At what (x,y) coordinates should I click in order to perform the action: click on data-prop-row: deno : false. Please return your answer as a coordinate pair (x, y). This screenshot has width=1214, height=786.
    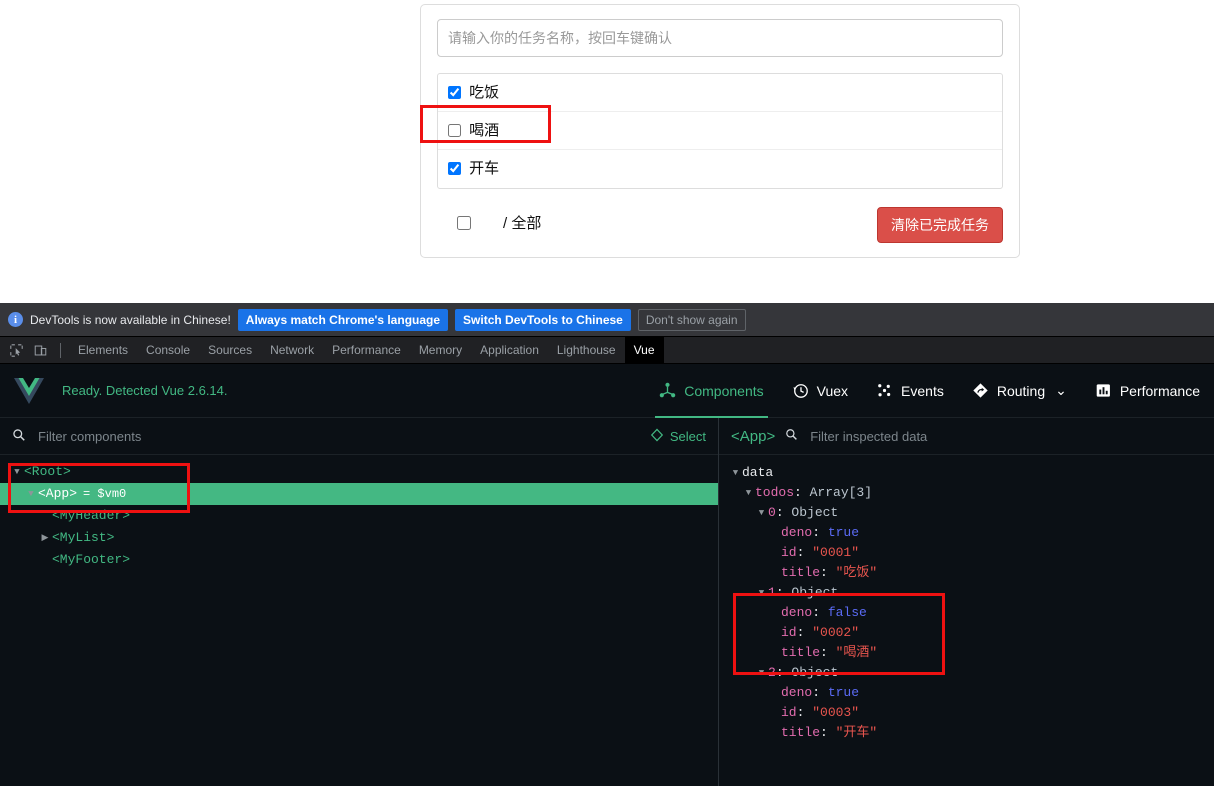
    Looking at the image, I should click on (971, 613).